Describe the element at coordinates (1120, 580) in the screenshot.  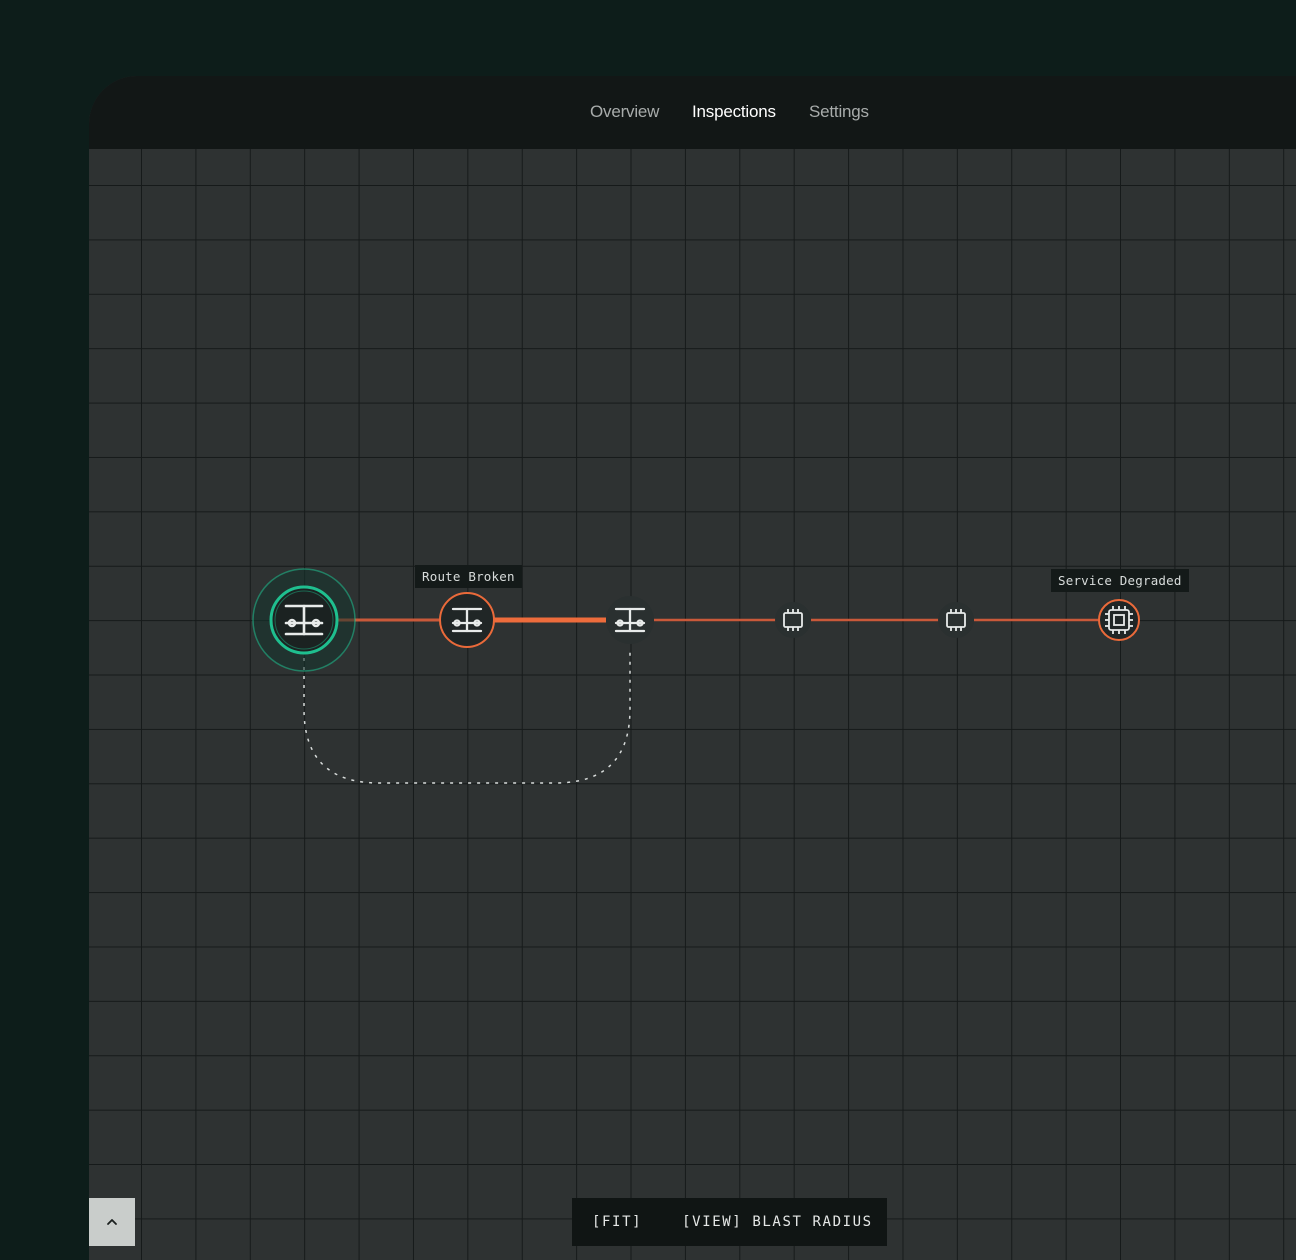
I see `label-service-degraded: Service Degraded` at that location.